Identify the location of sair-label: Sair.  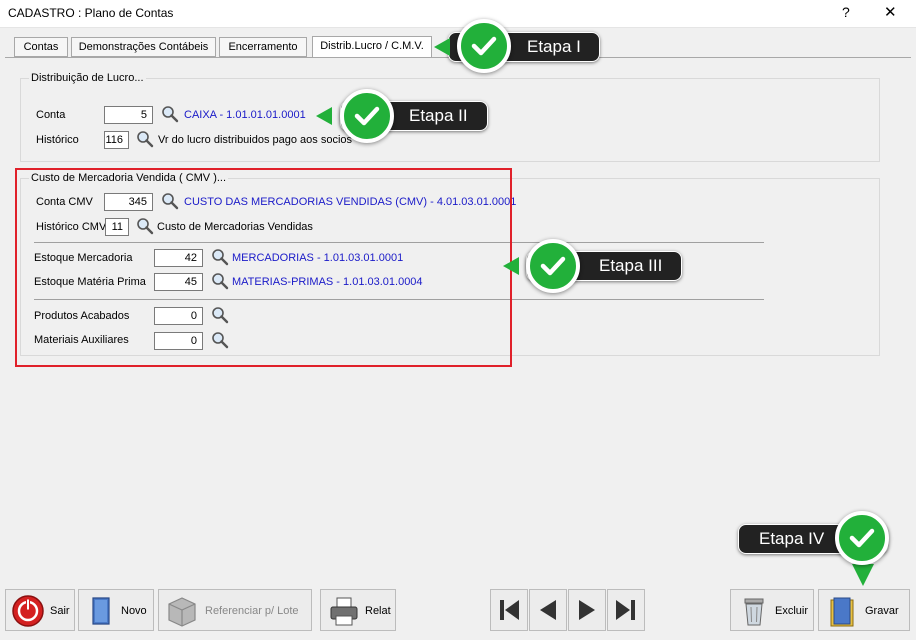
(60, 611).